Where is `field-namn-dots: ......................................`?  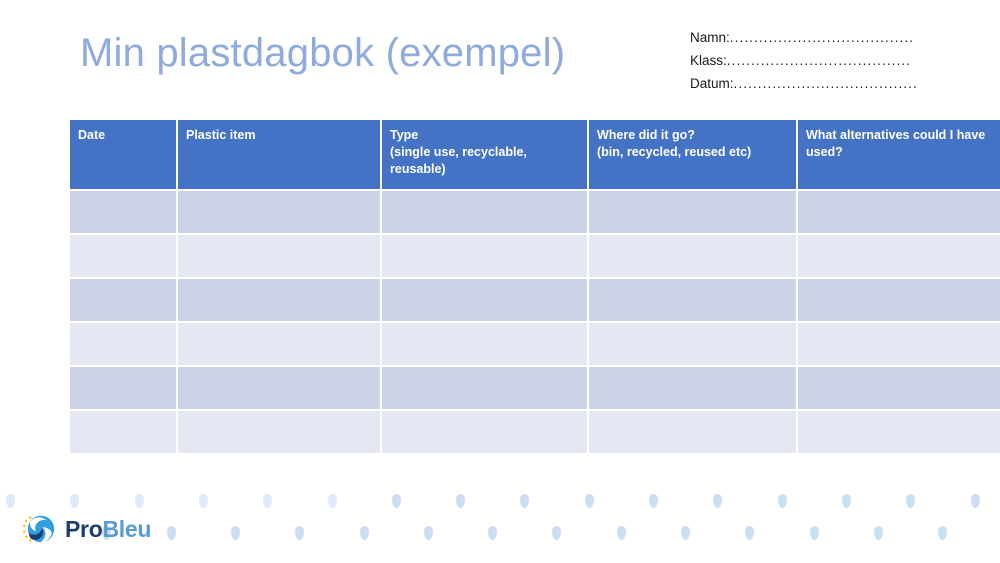
field-namn-dots: ...................................... is located at coordinates (822, 37).